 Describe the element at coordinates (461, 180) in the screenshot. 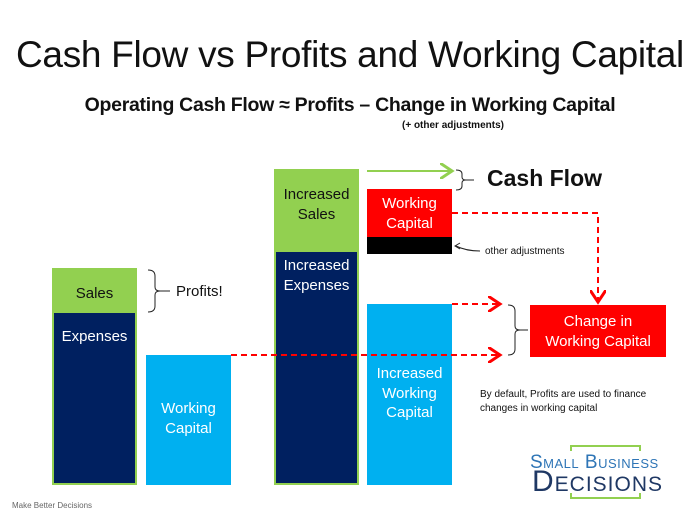

I see `cash-flow-brace` at that location.